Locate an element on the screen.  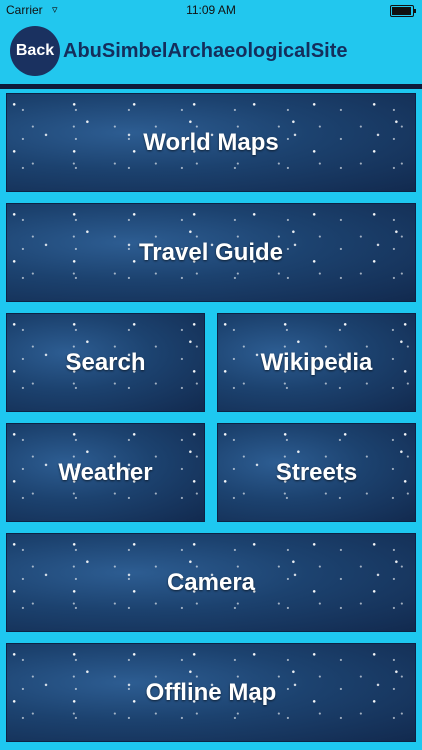
wikipedia-button: Wikipedia is located at coordinates (316, 362).